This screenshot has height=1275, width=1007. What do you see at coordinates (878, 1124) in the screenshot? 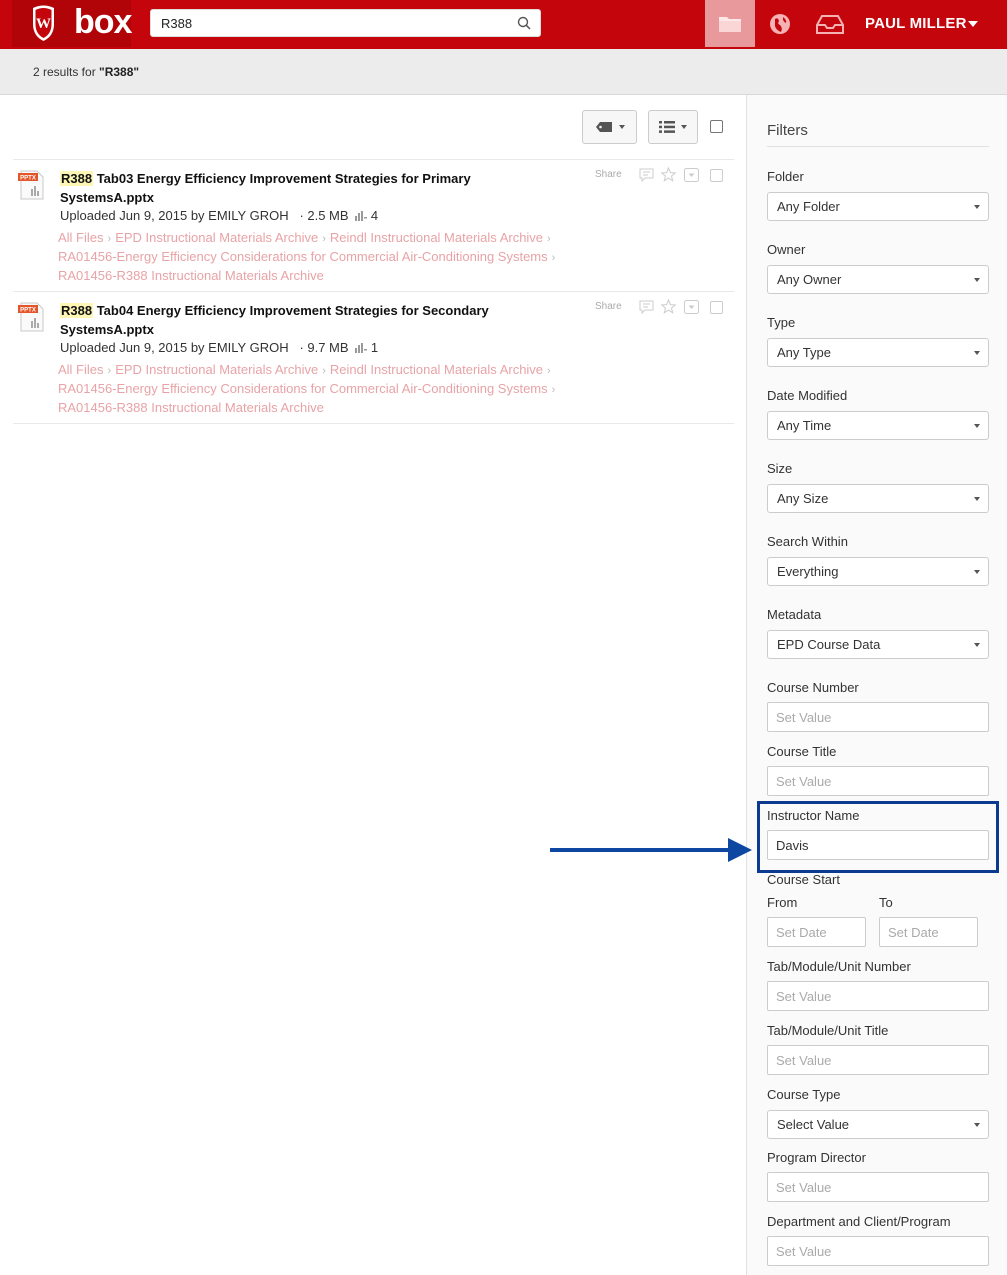
I see `course-type-select: Select Value` at bounding box center [878, 1124].